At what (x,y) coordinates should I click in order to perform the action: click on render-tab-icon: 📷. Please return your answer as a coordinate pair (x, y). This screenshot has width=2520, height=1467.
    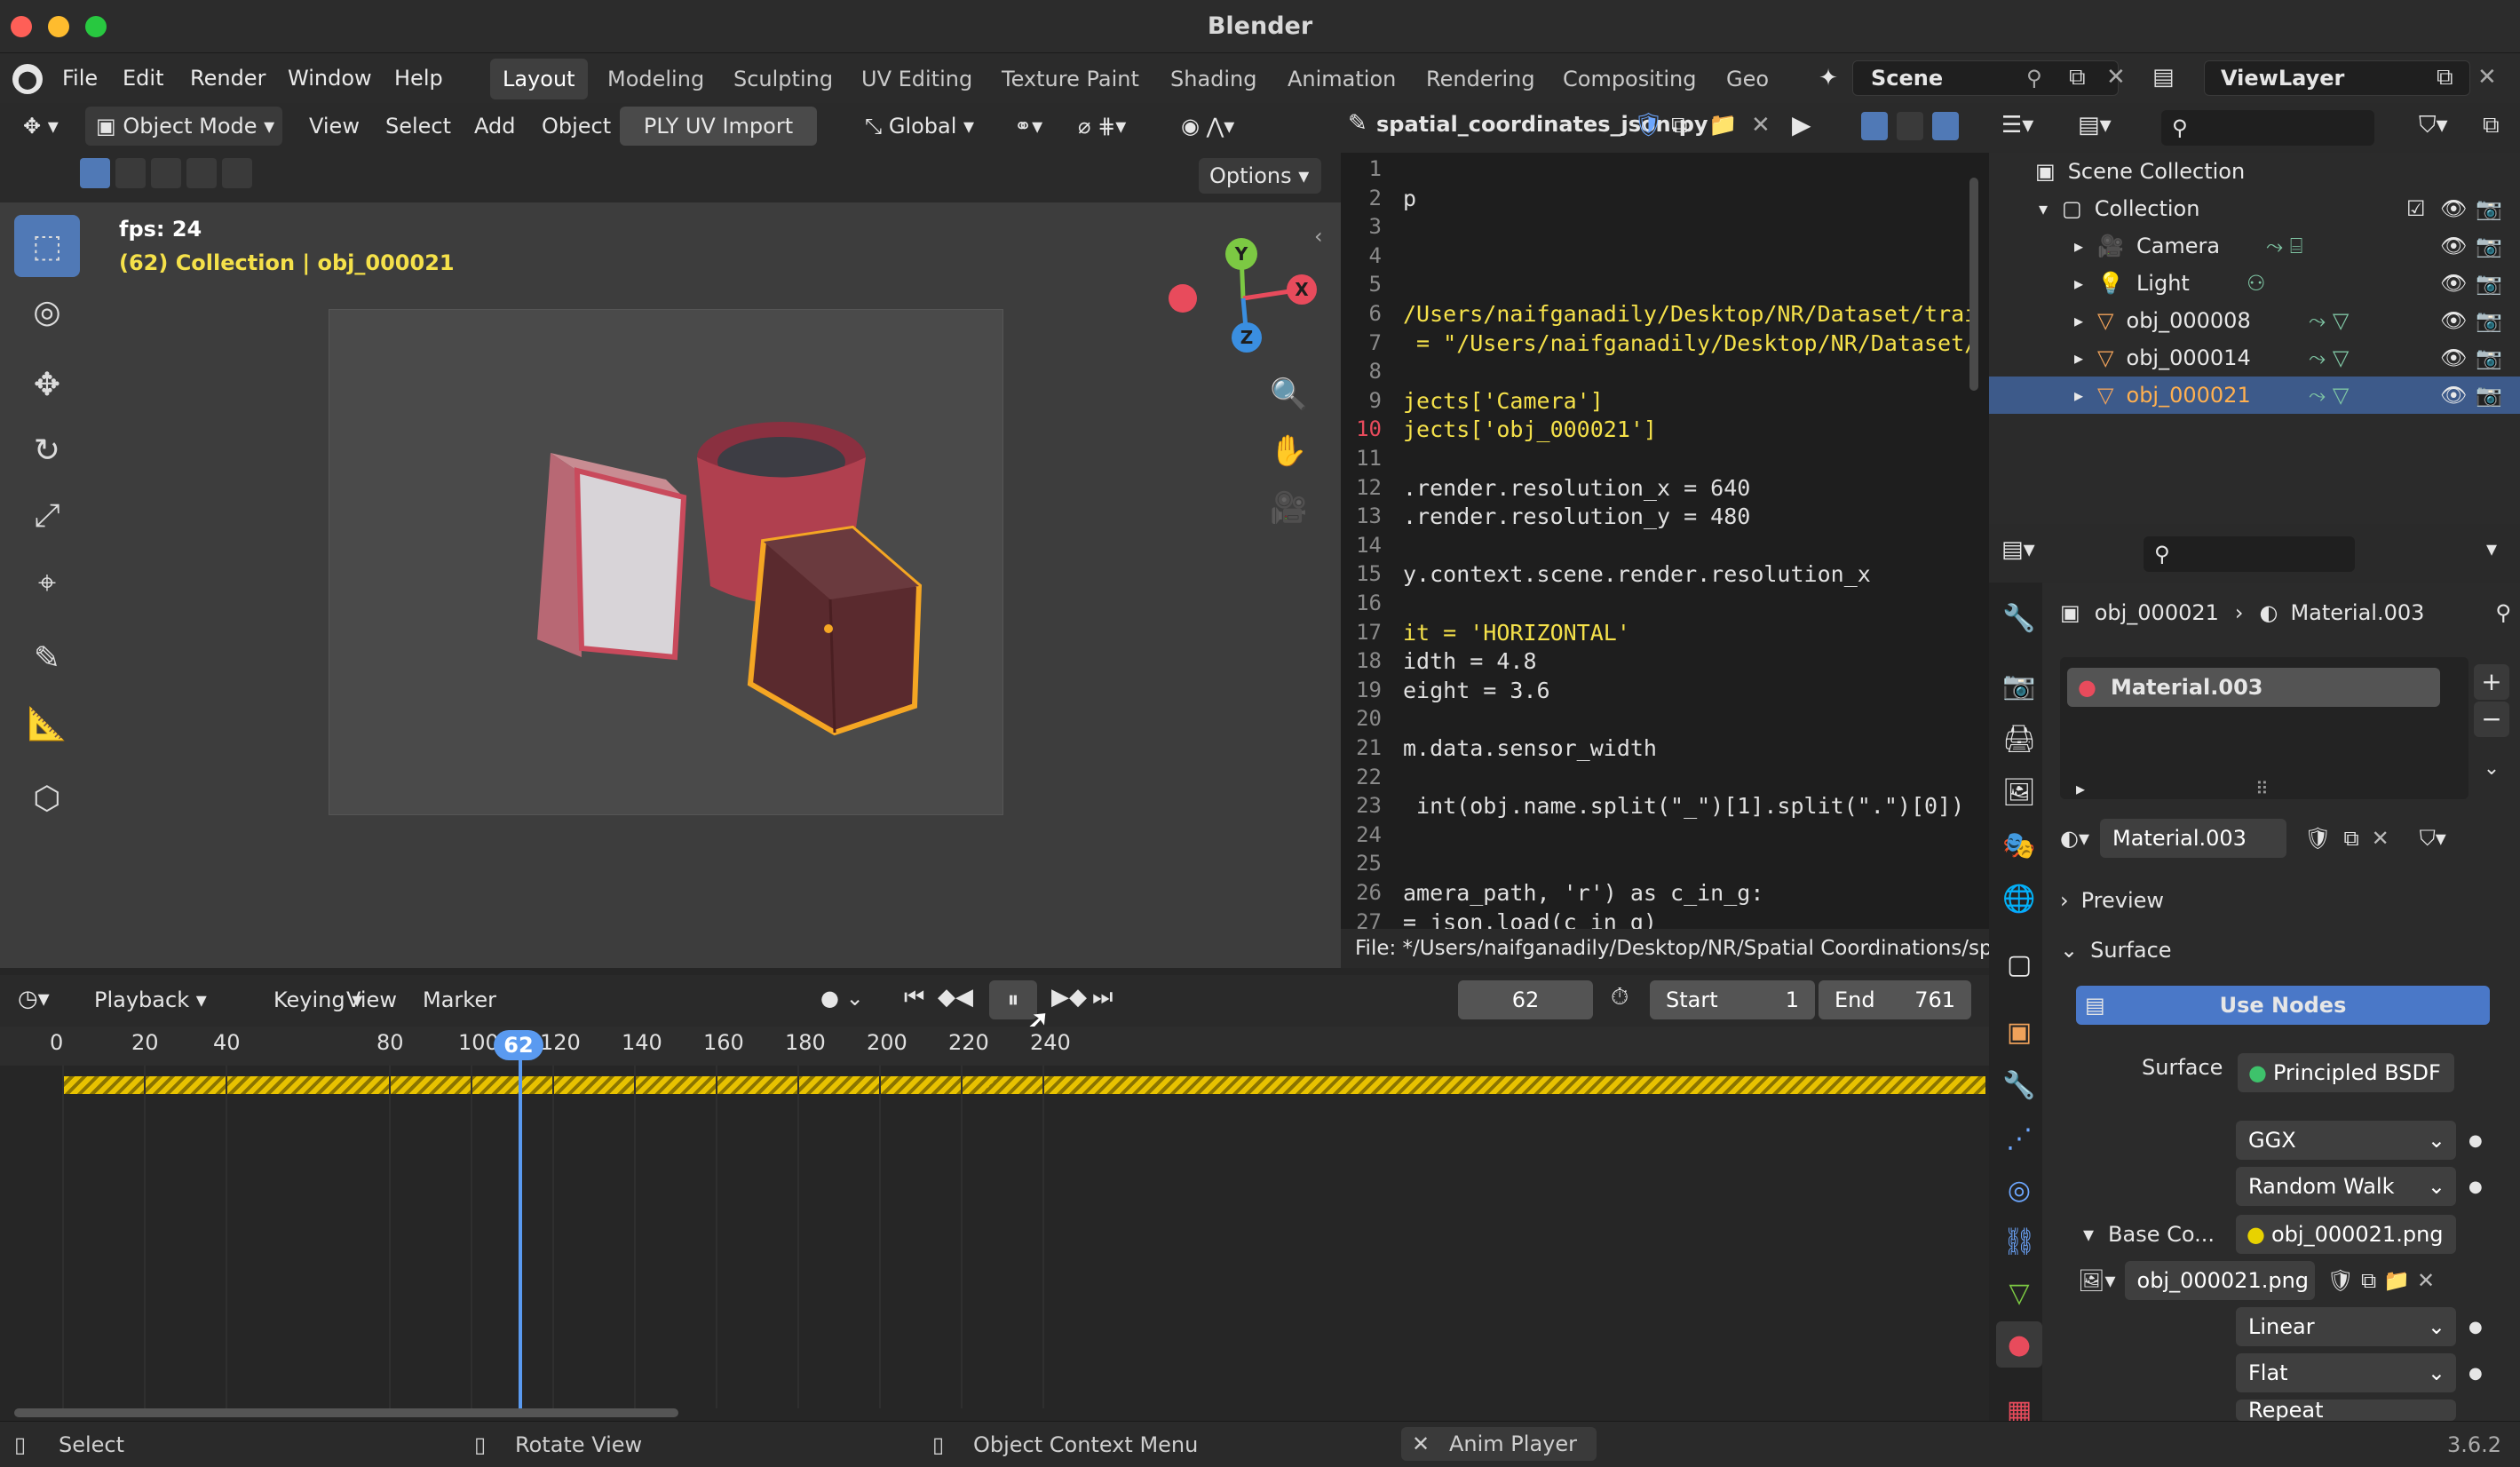
    Looking at the image, I should click on (2019, 685).